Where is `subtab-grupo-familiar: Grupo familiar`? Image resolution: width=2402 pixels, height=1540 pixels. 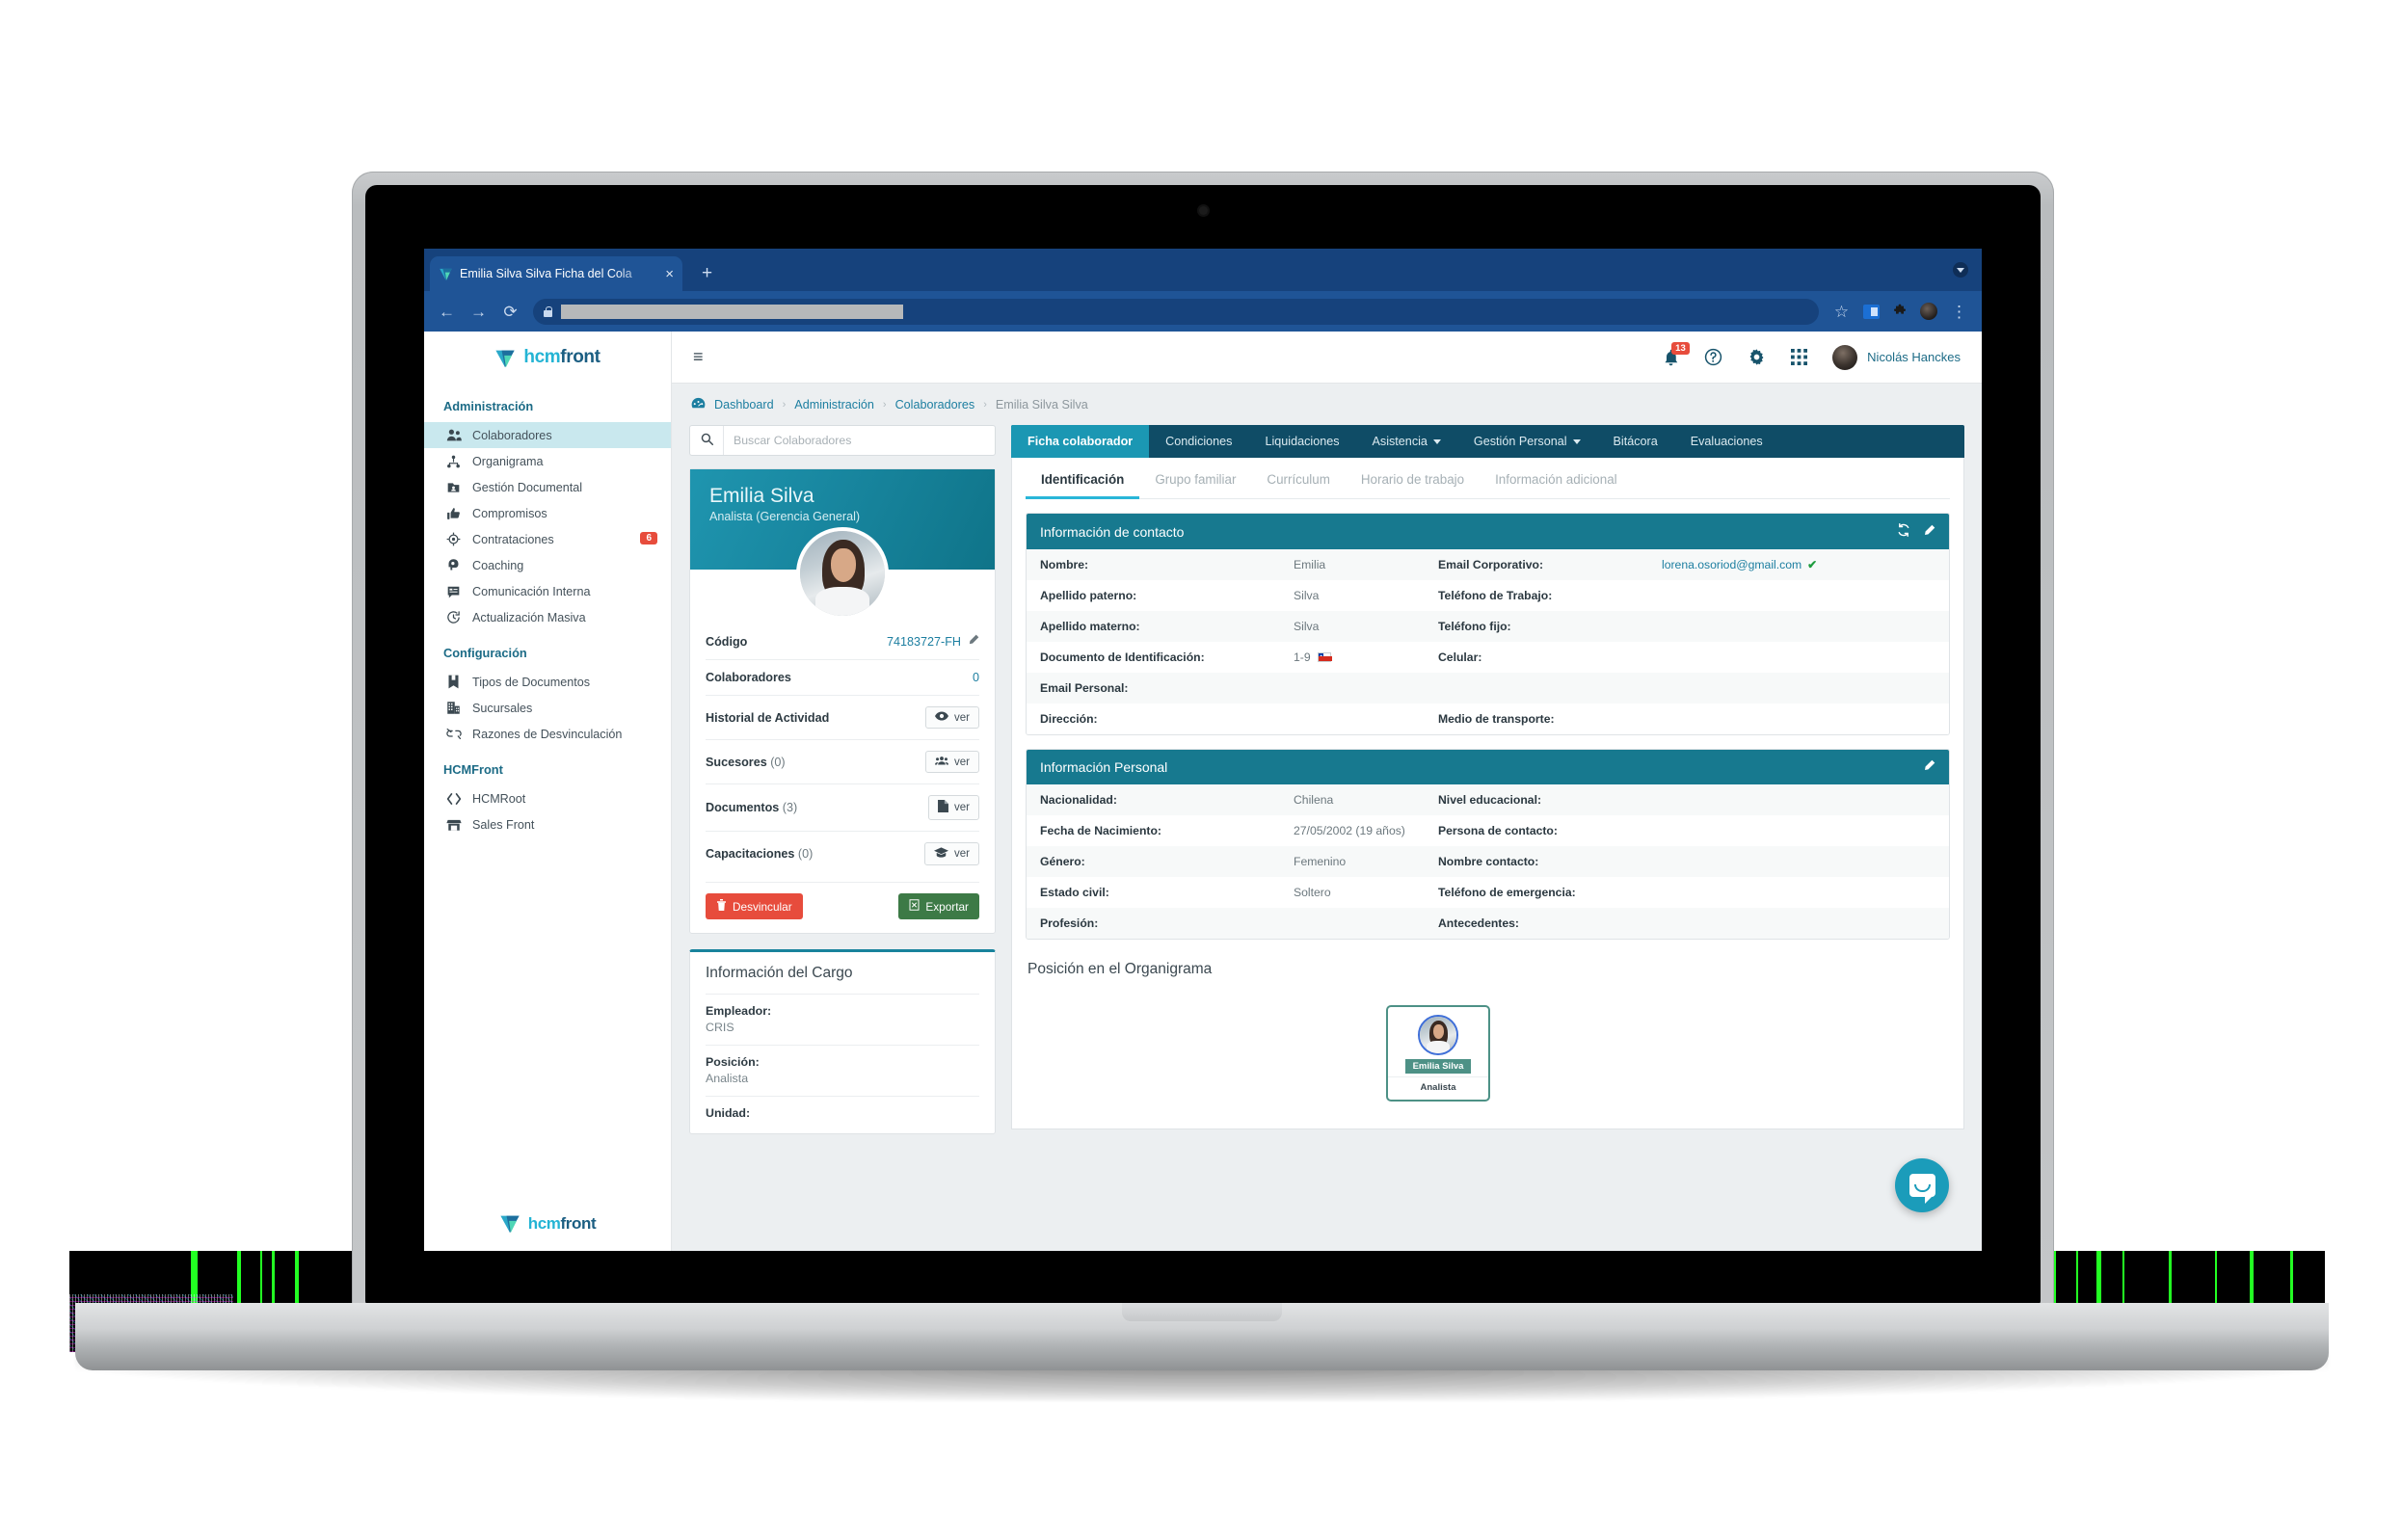
subtab-grupo-familiar: Grupo familiar is located at coordinates (1195, 478).